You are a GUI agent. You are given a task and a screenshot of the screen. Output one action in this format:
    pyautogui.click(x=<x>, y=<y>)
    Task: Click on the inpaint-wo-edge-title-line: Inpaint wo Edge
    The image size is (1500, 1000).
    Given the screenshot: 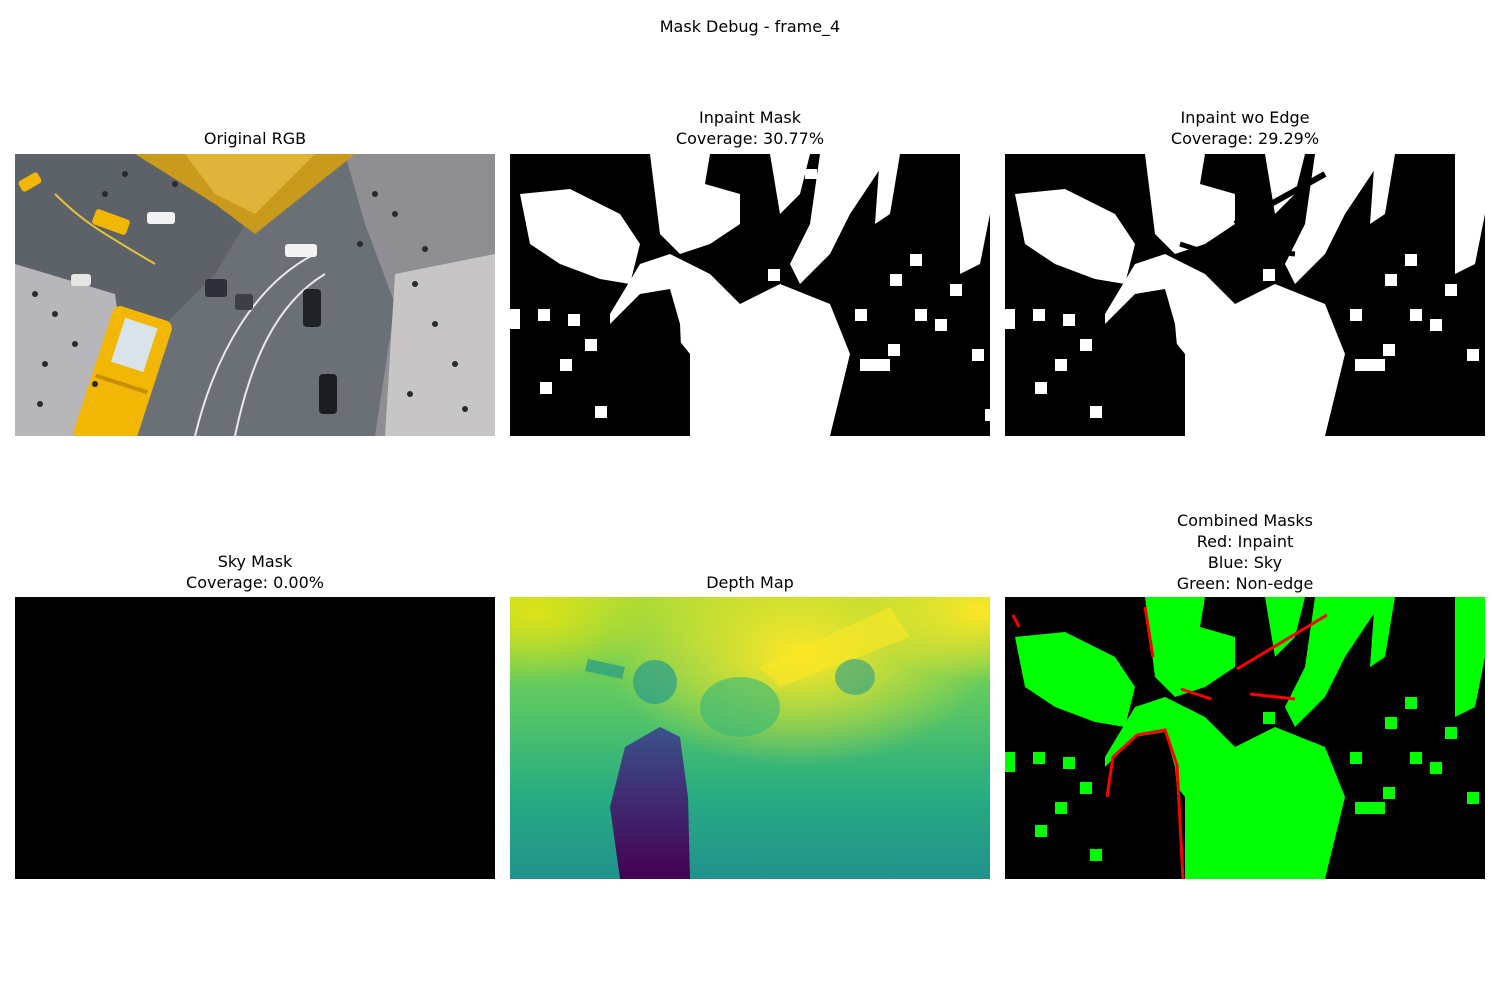 What is the action you would take?
    pyautogui.click(x=1245, y=117)
    